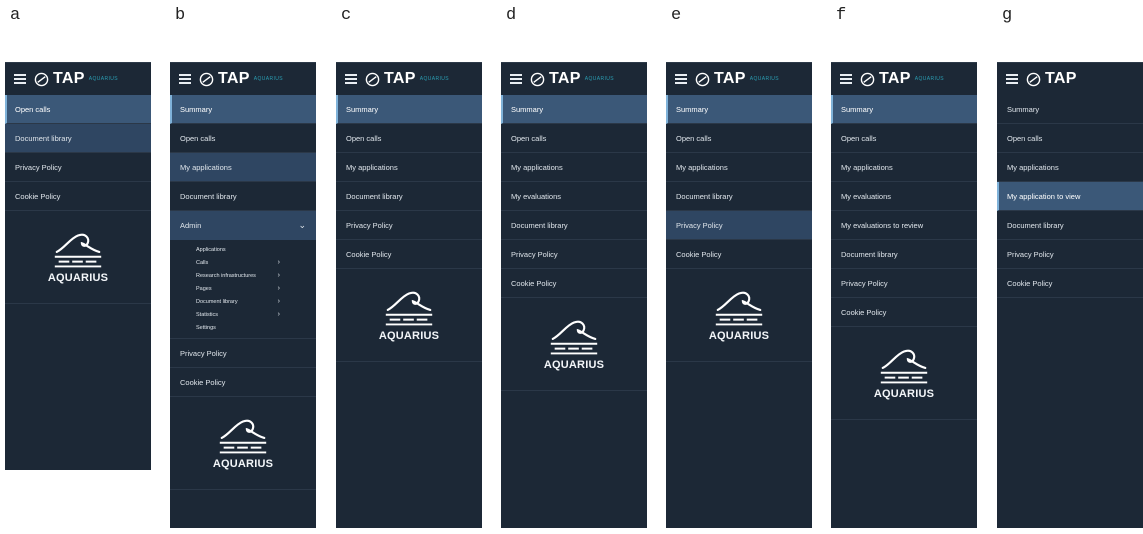 The height and width of the screenshot is (534, 1143). I want to click on nav-item-my-evaluations-to-review: My evaluations to review, so click(904, 225).